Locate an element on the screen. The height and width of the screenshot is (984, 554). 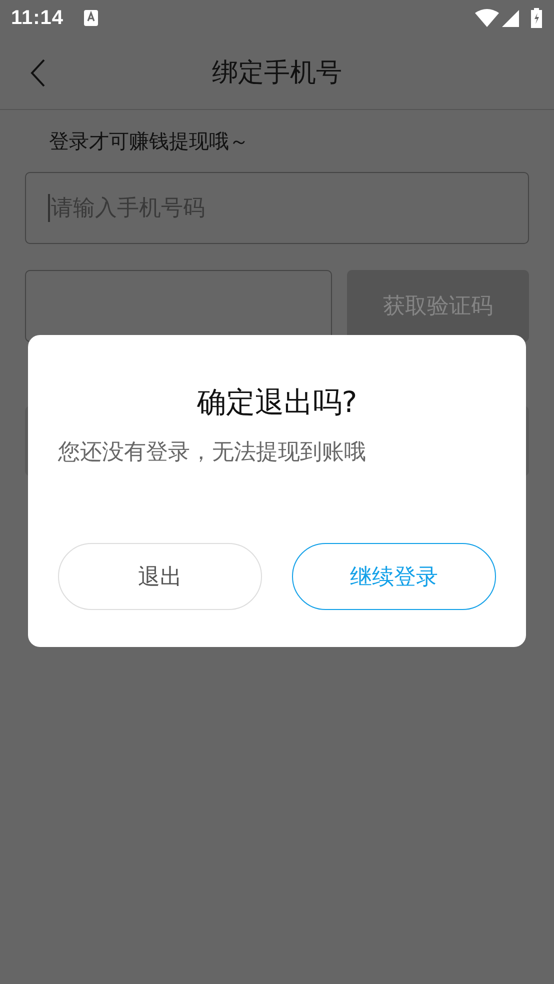
continue-button: 继续登录 is located at coordinates (394, 576).